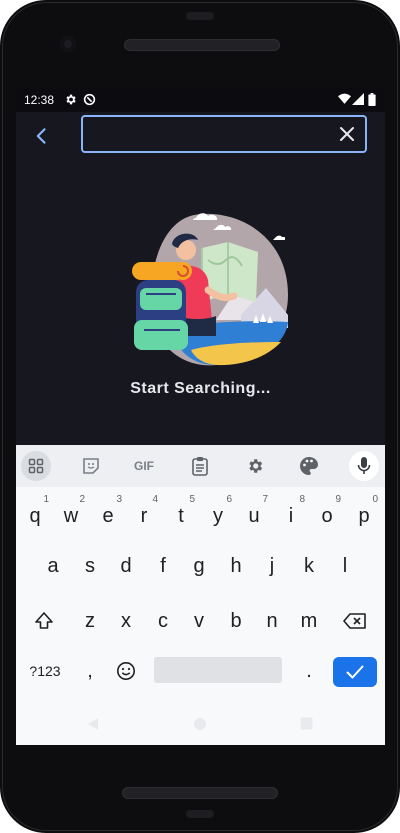  What do you see at coordinates (302, 499) in the screenshot?
I see `key-hint: 8` at bounding box center [302, 499].